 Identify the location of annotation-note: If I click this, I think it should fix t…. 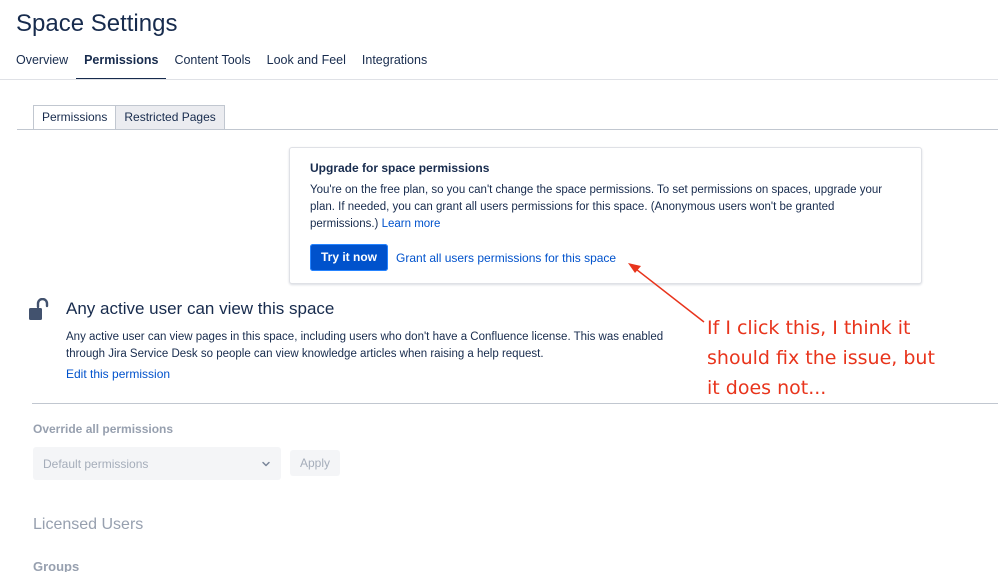
(821, 358).